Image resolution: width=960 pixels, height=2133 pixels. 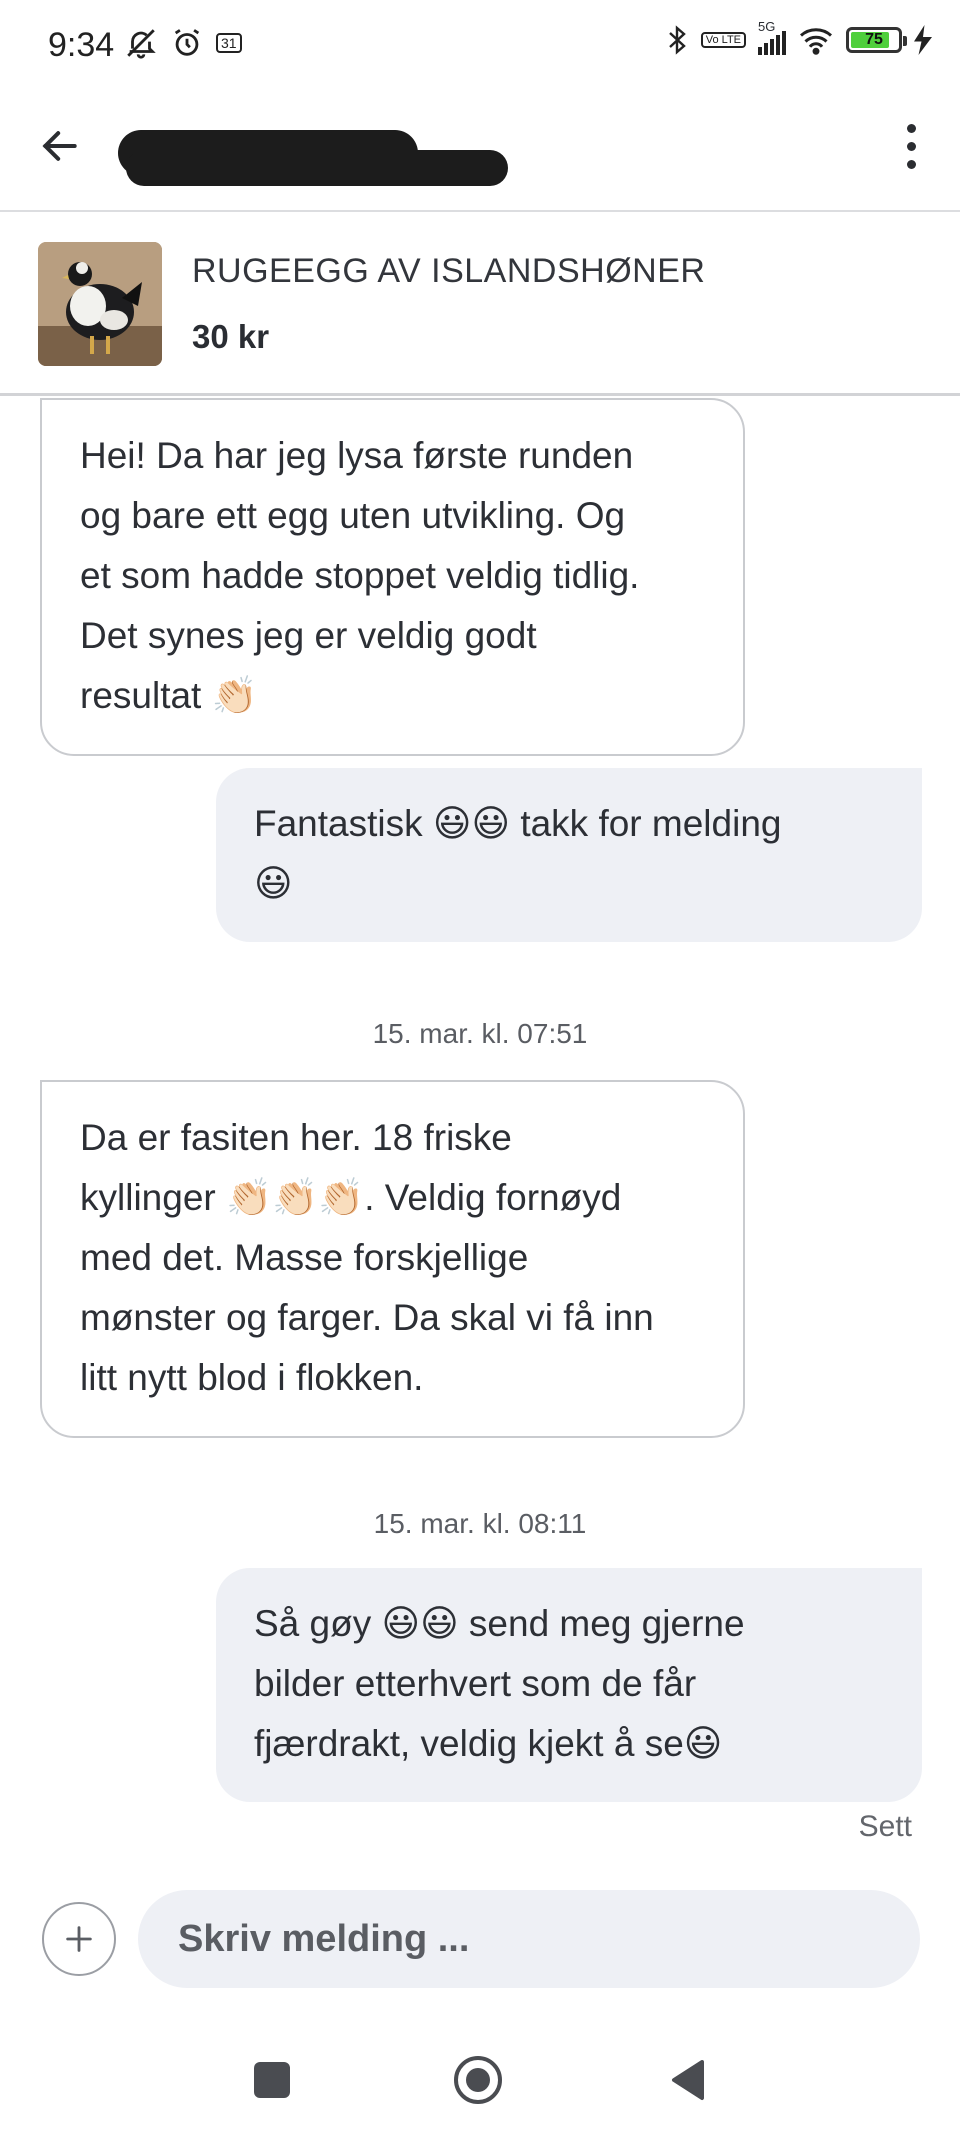 I want to click on home-button, so click(x=478, y=2080).